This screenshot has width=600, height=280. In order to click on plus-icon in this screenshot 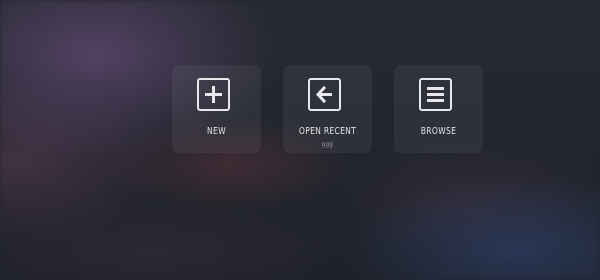, I will do `click(213, 94)`.